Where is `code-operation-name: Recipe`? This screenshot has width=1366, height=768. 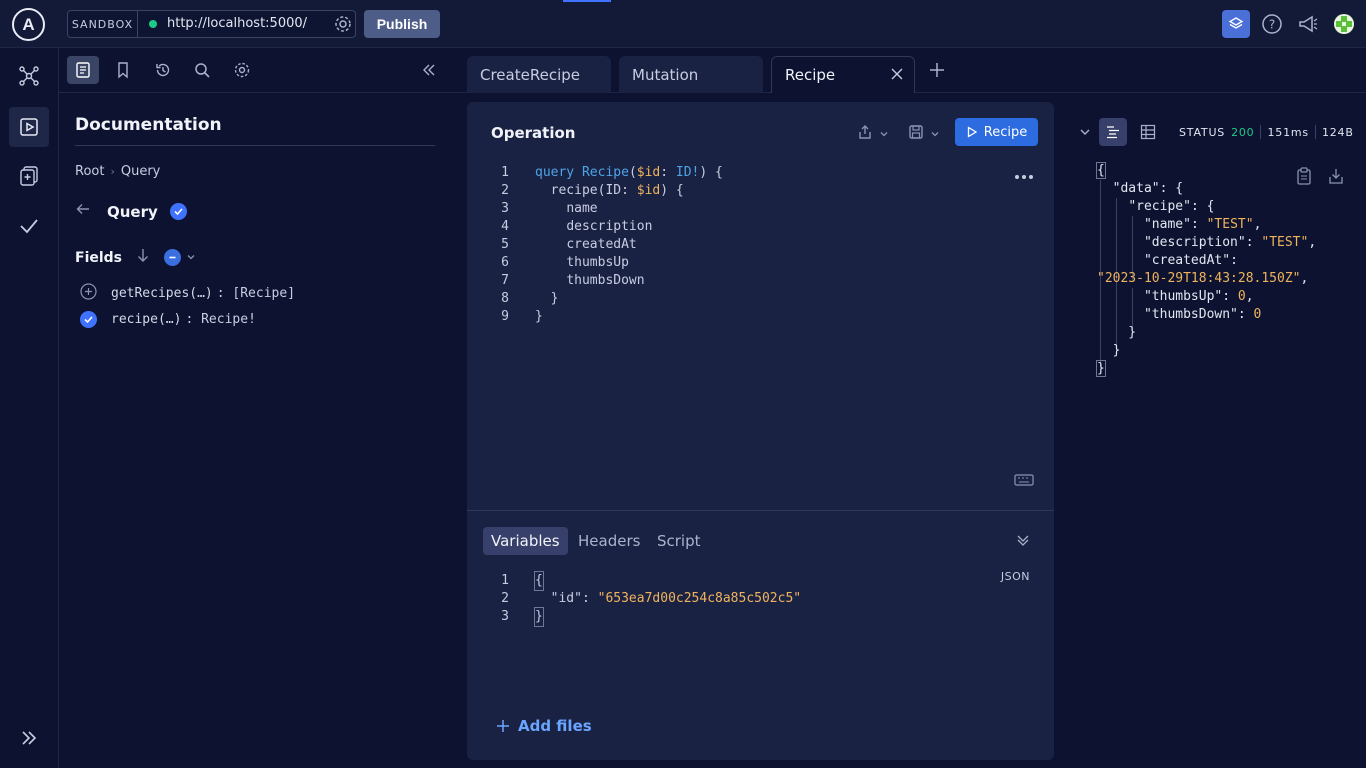
code-operation-name: Recipe is located at coordinates (605, 172).